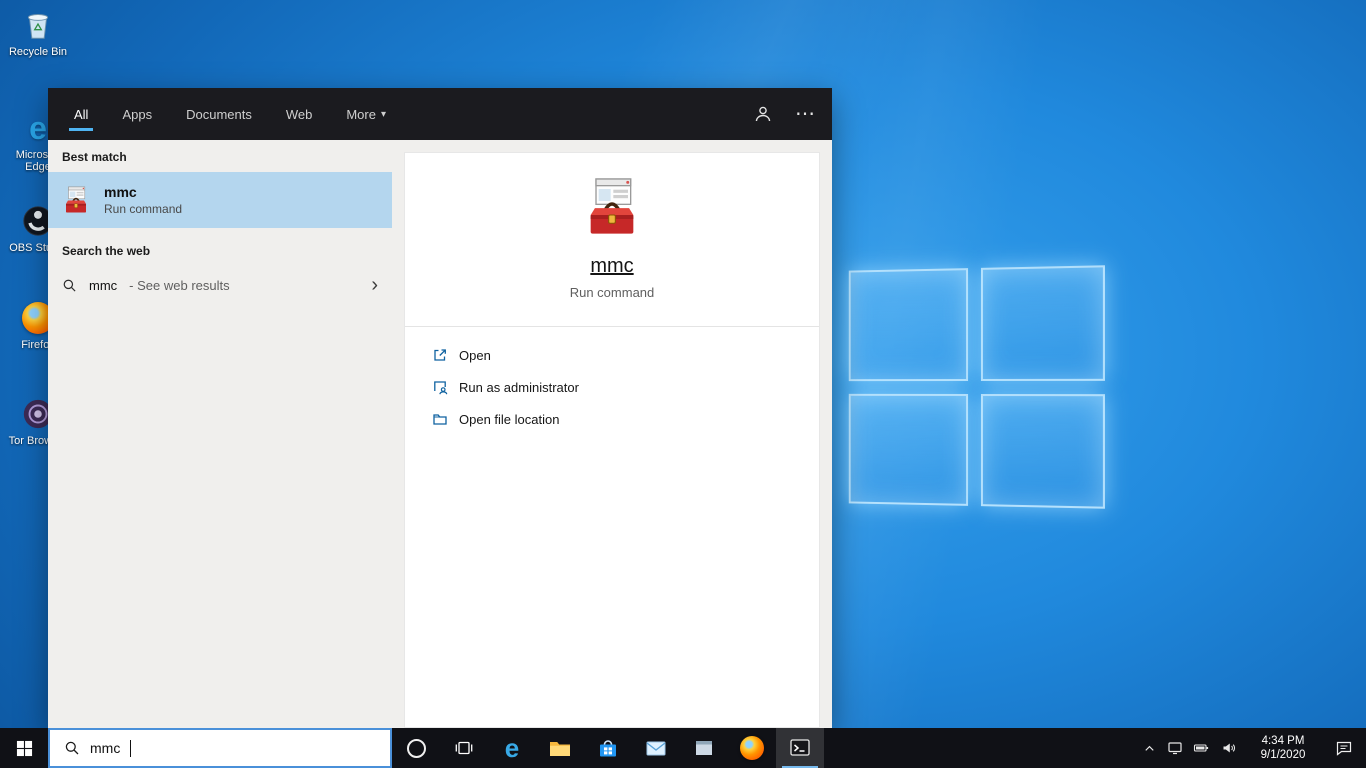 This screenshot has height=768, width=1366. Describe the element at coordinates (805, 114) in the screenshot. I see `more-options-button: ⋯` at that location.